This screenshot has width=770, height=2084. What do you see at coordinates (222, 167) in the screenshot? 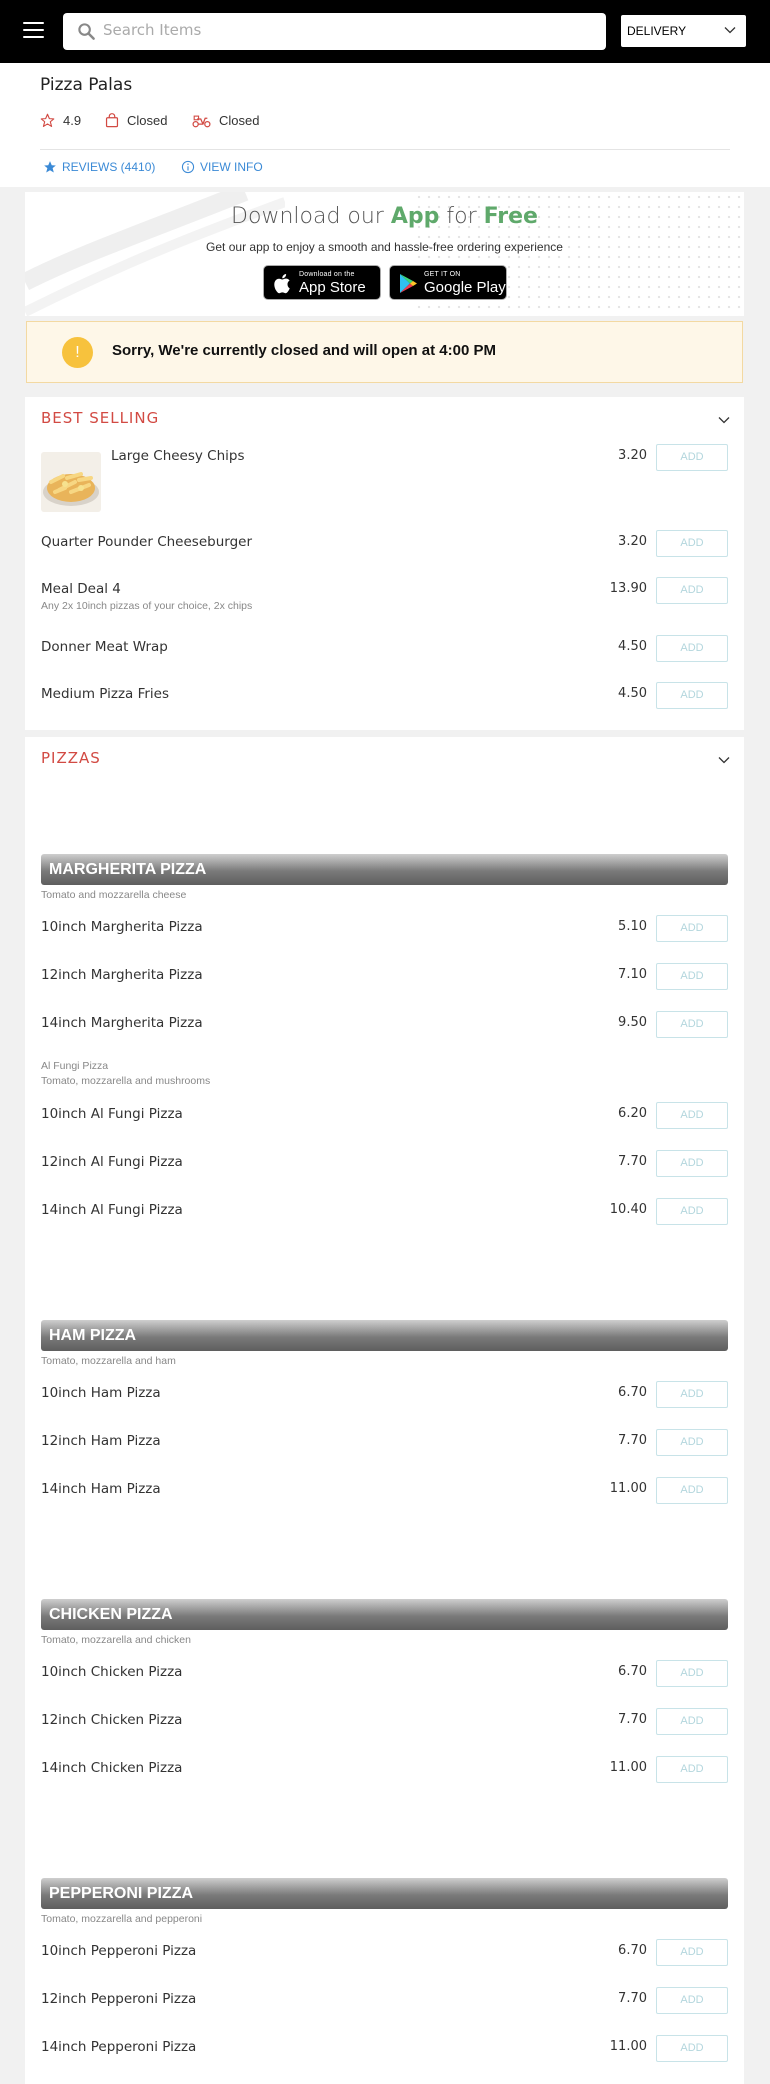
I see `view-info-link: VIEW INFO` at bounding box center [222, 167].